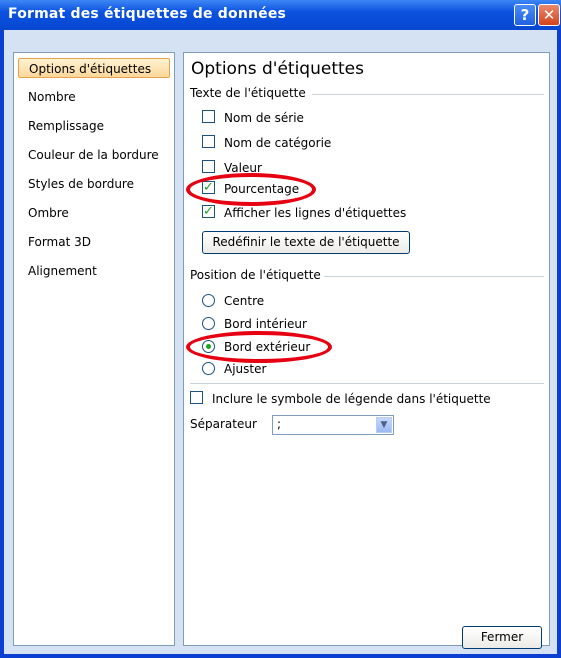 The height and width of the screenshot is (658, 561). I want to click on title-bar: Format des étiquettes de données ? ✕, so click(280, 15).